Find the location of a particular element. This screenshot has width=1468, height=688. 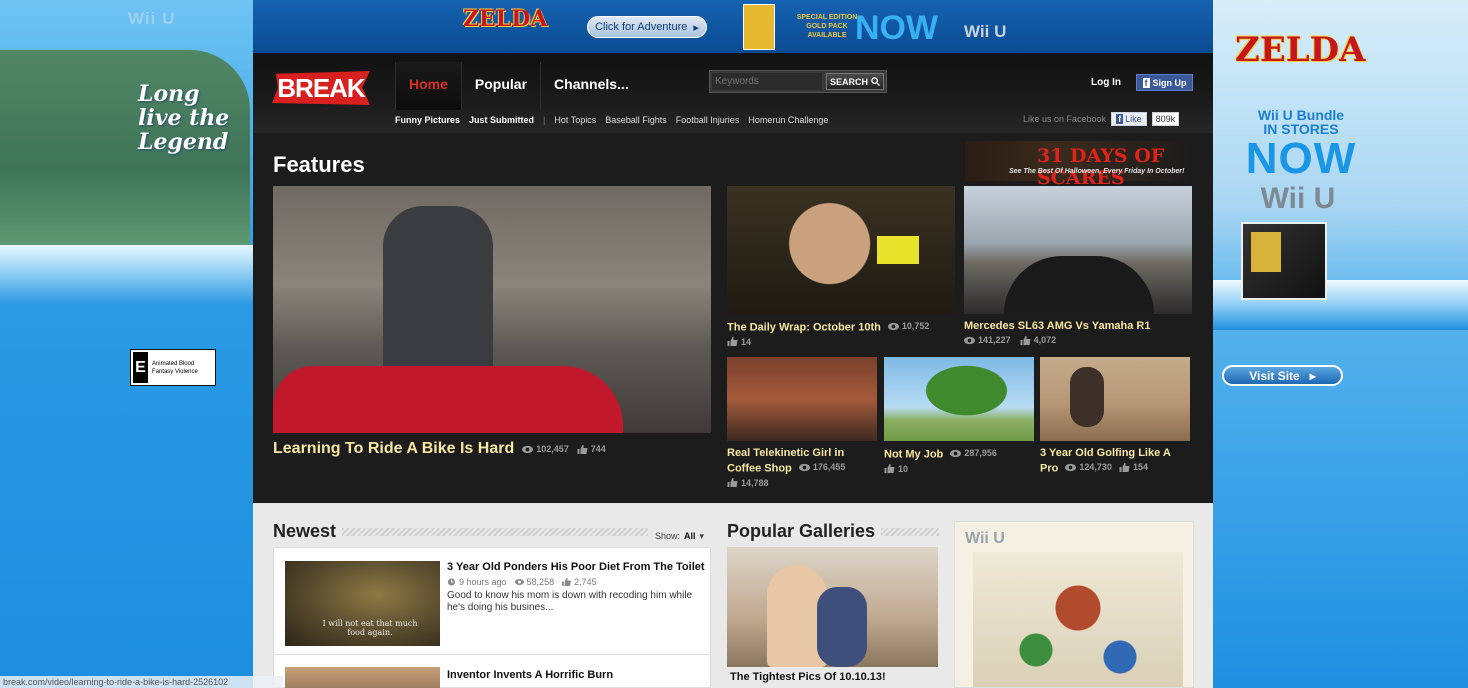

video-thumbnail-telekinetic is located at coordinates (802, 399).